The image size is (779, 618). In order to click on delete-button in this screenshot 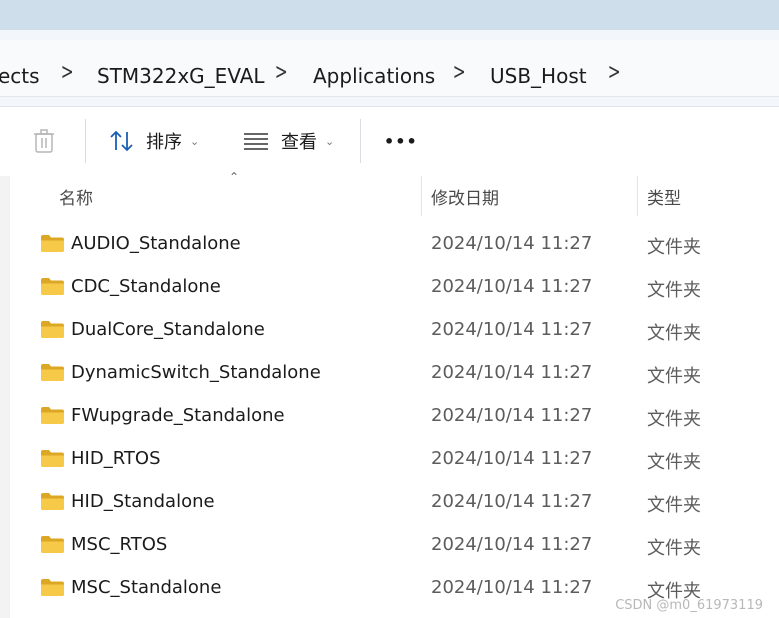, I will do `click(44, 141)`.